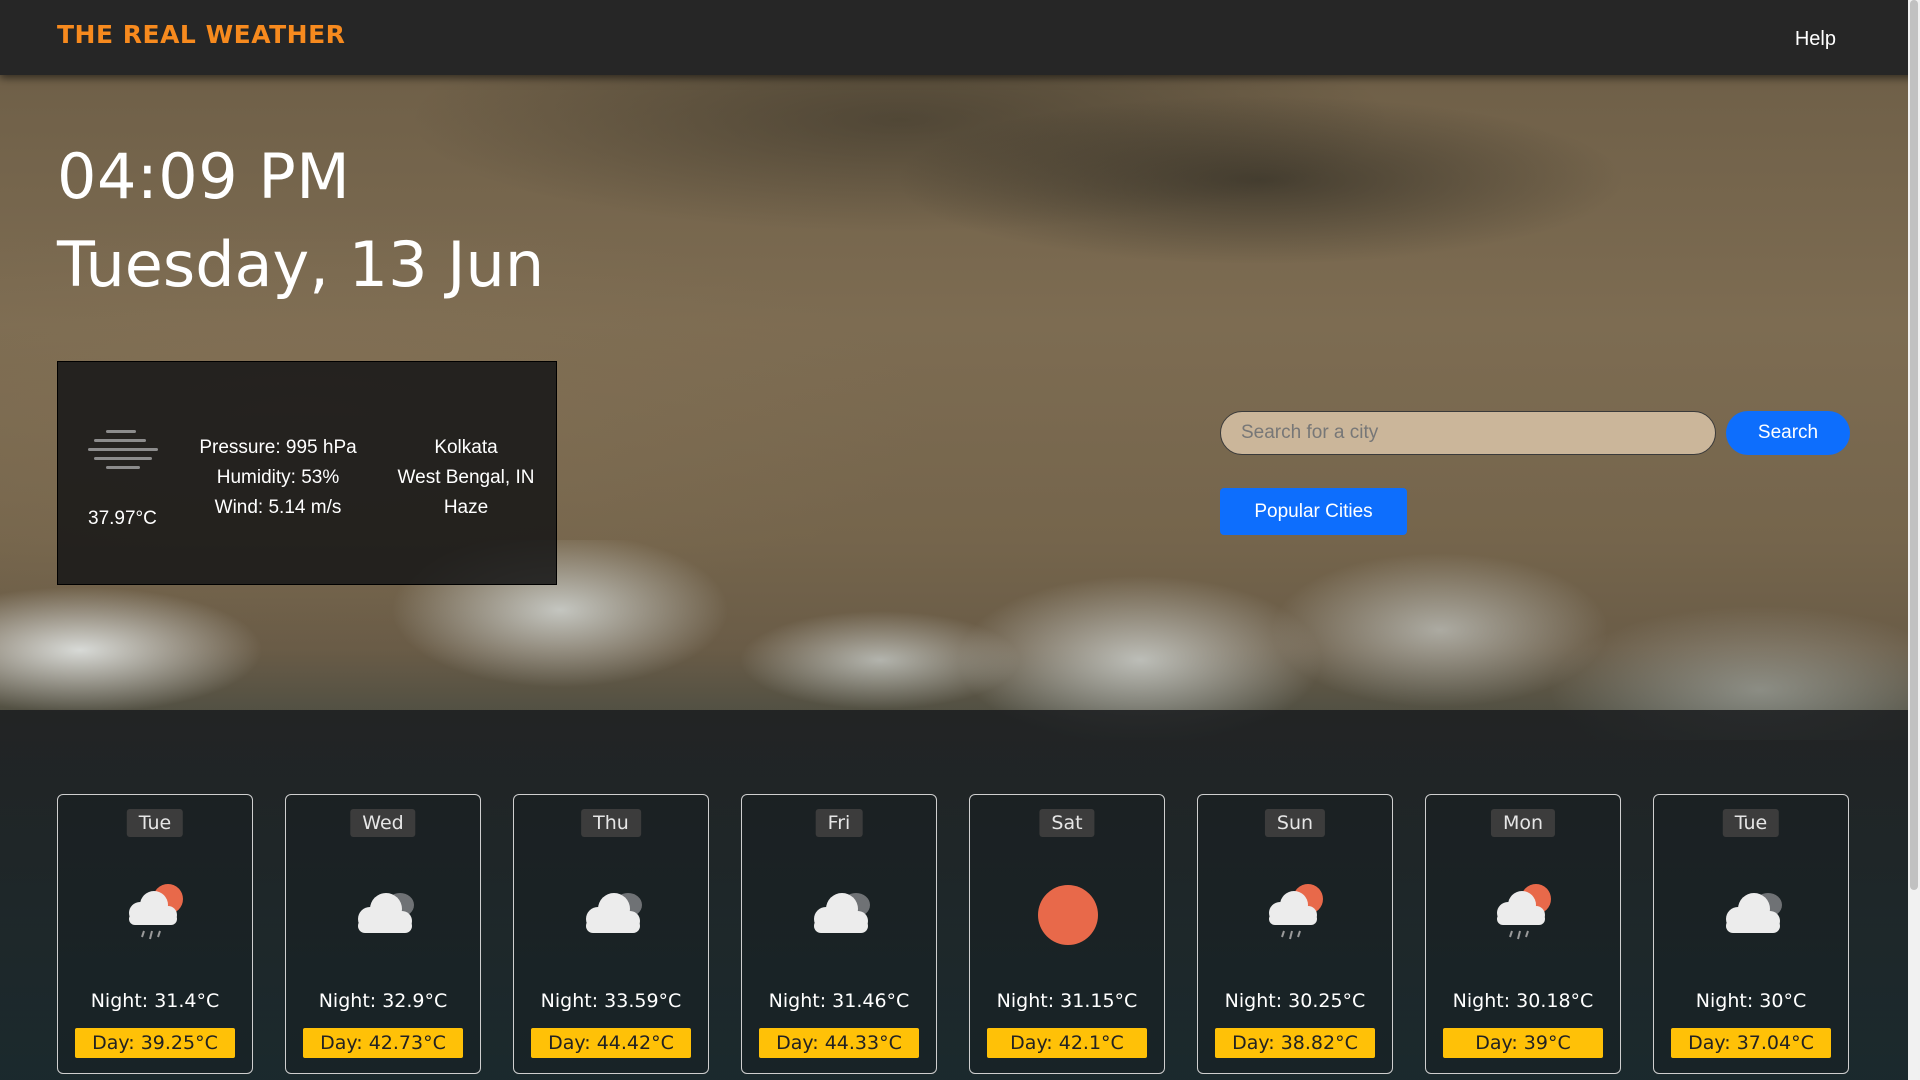 The width and height of the screenshot is (1920, 1080). I want to click on forecast-day-name: Wed, so click(383, 823).